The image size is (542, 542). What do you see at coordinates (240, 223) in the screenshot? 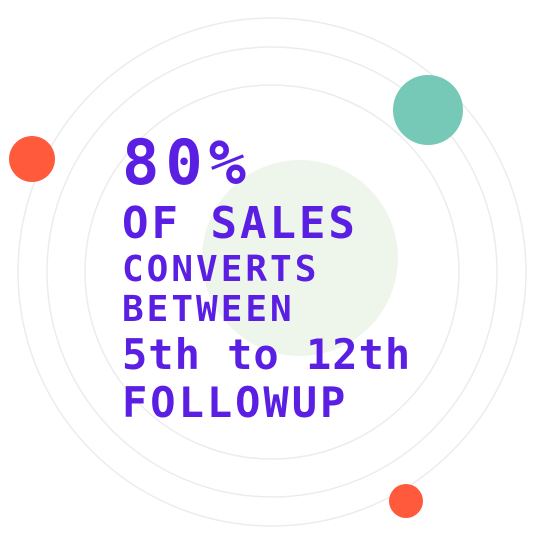
I see `stat-line-of-sales: OF SALES` at bounding box center [240, 223].